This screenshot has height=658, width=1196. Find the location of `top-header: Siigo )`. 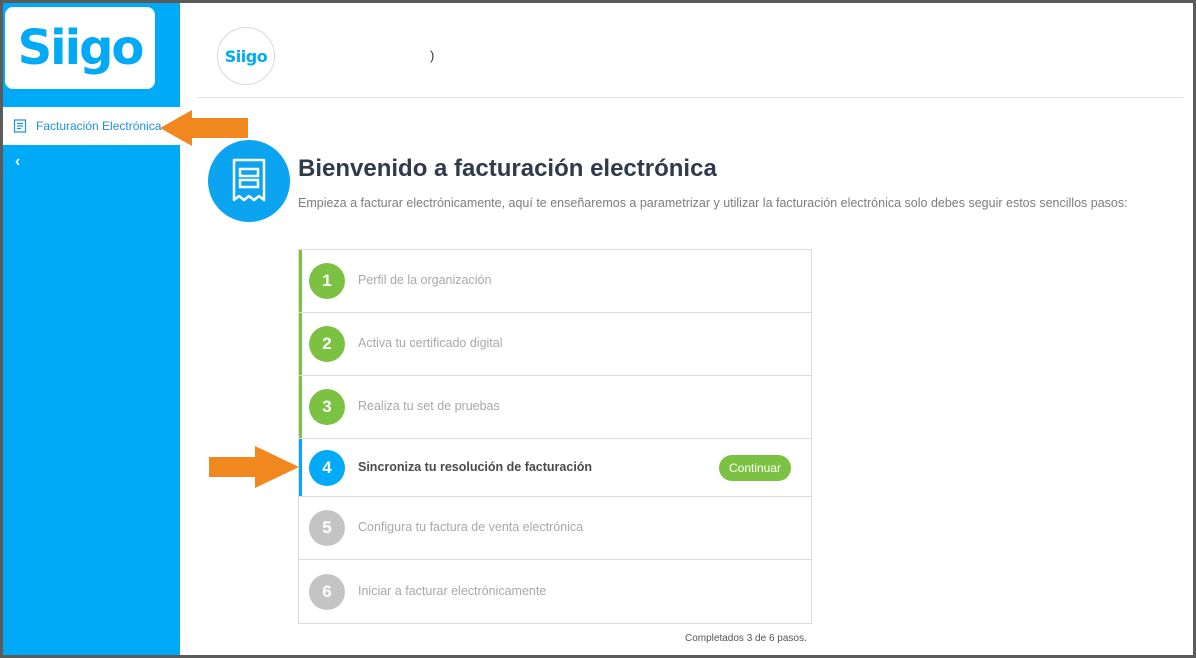

top-header: Siigo ) is located at coordinates (690, 50).